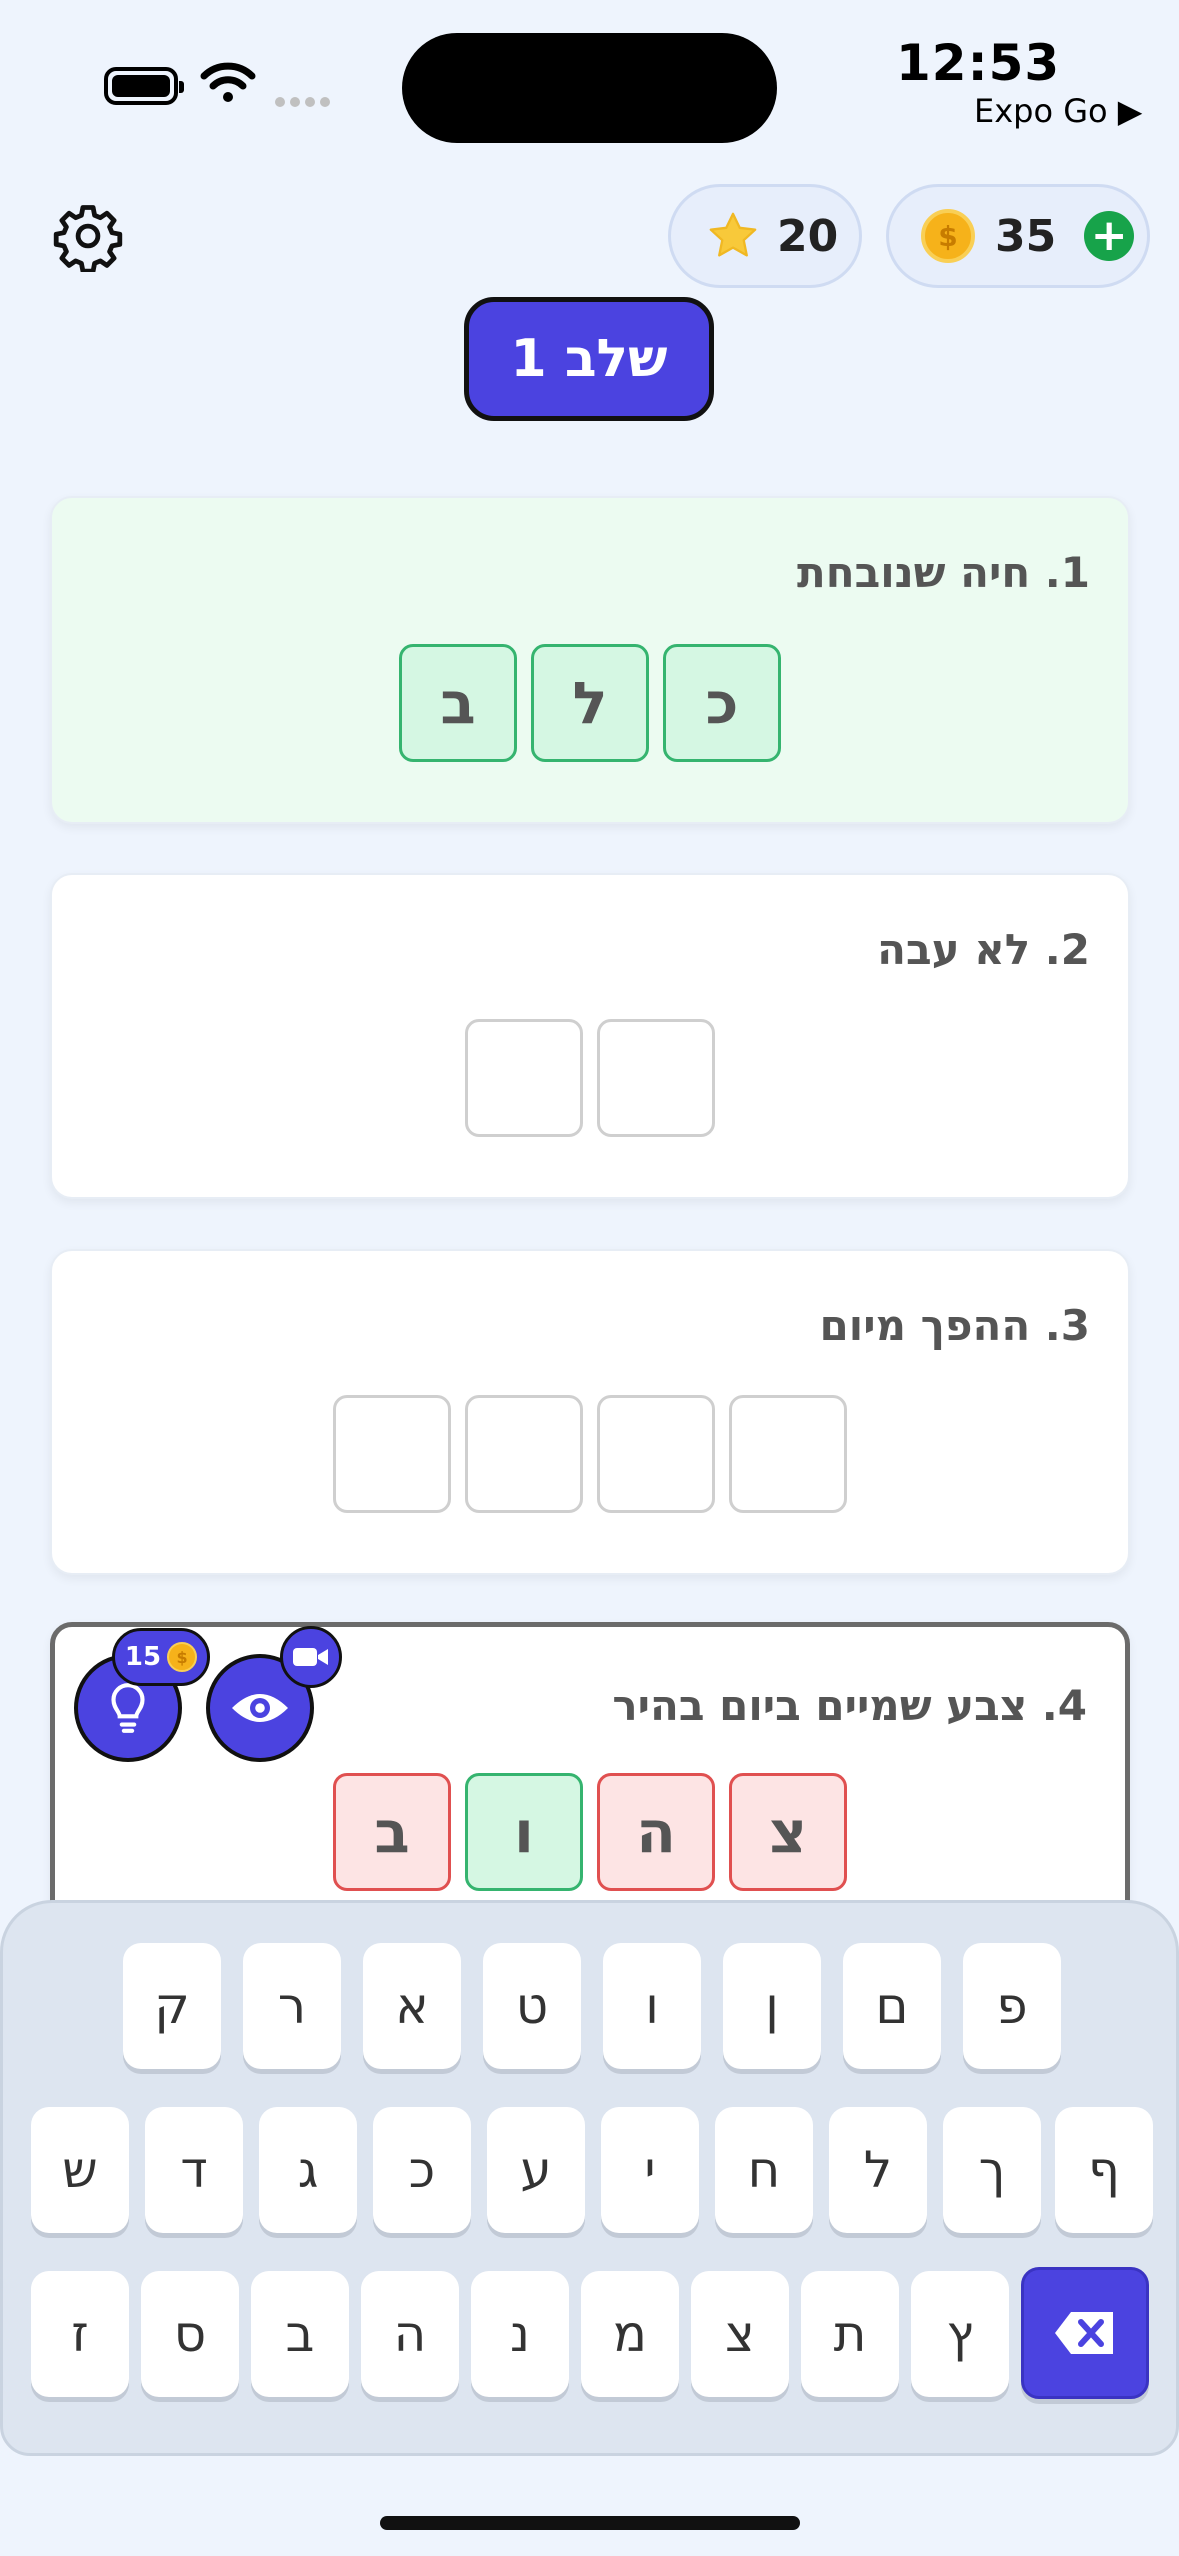  I want to click on stage-button: שלב 1, so click(589, 359).